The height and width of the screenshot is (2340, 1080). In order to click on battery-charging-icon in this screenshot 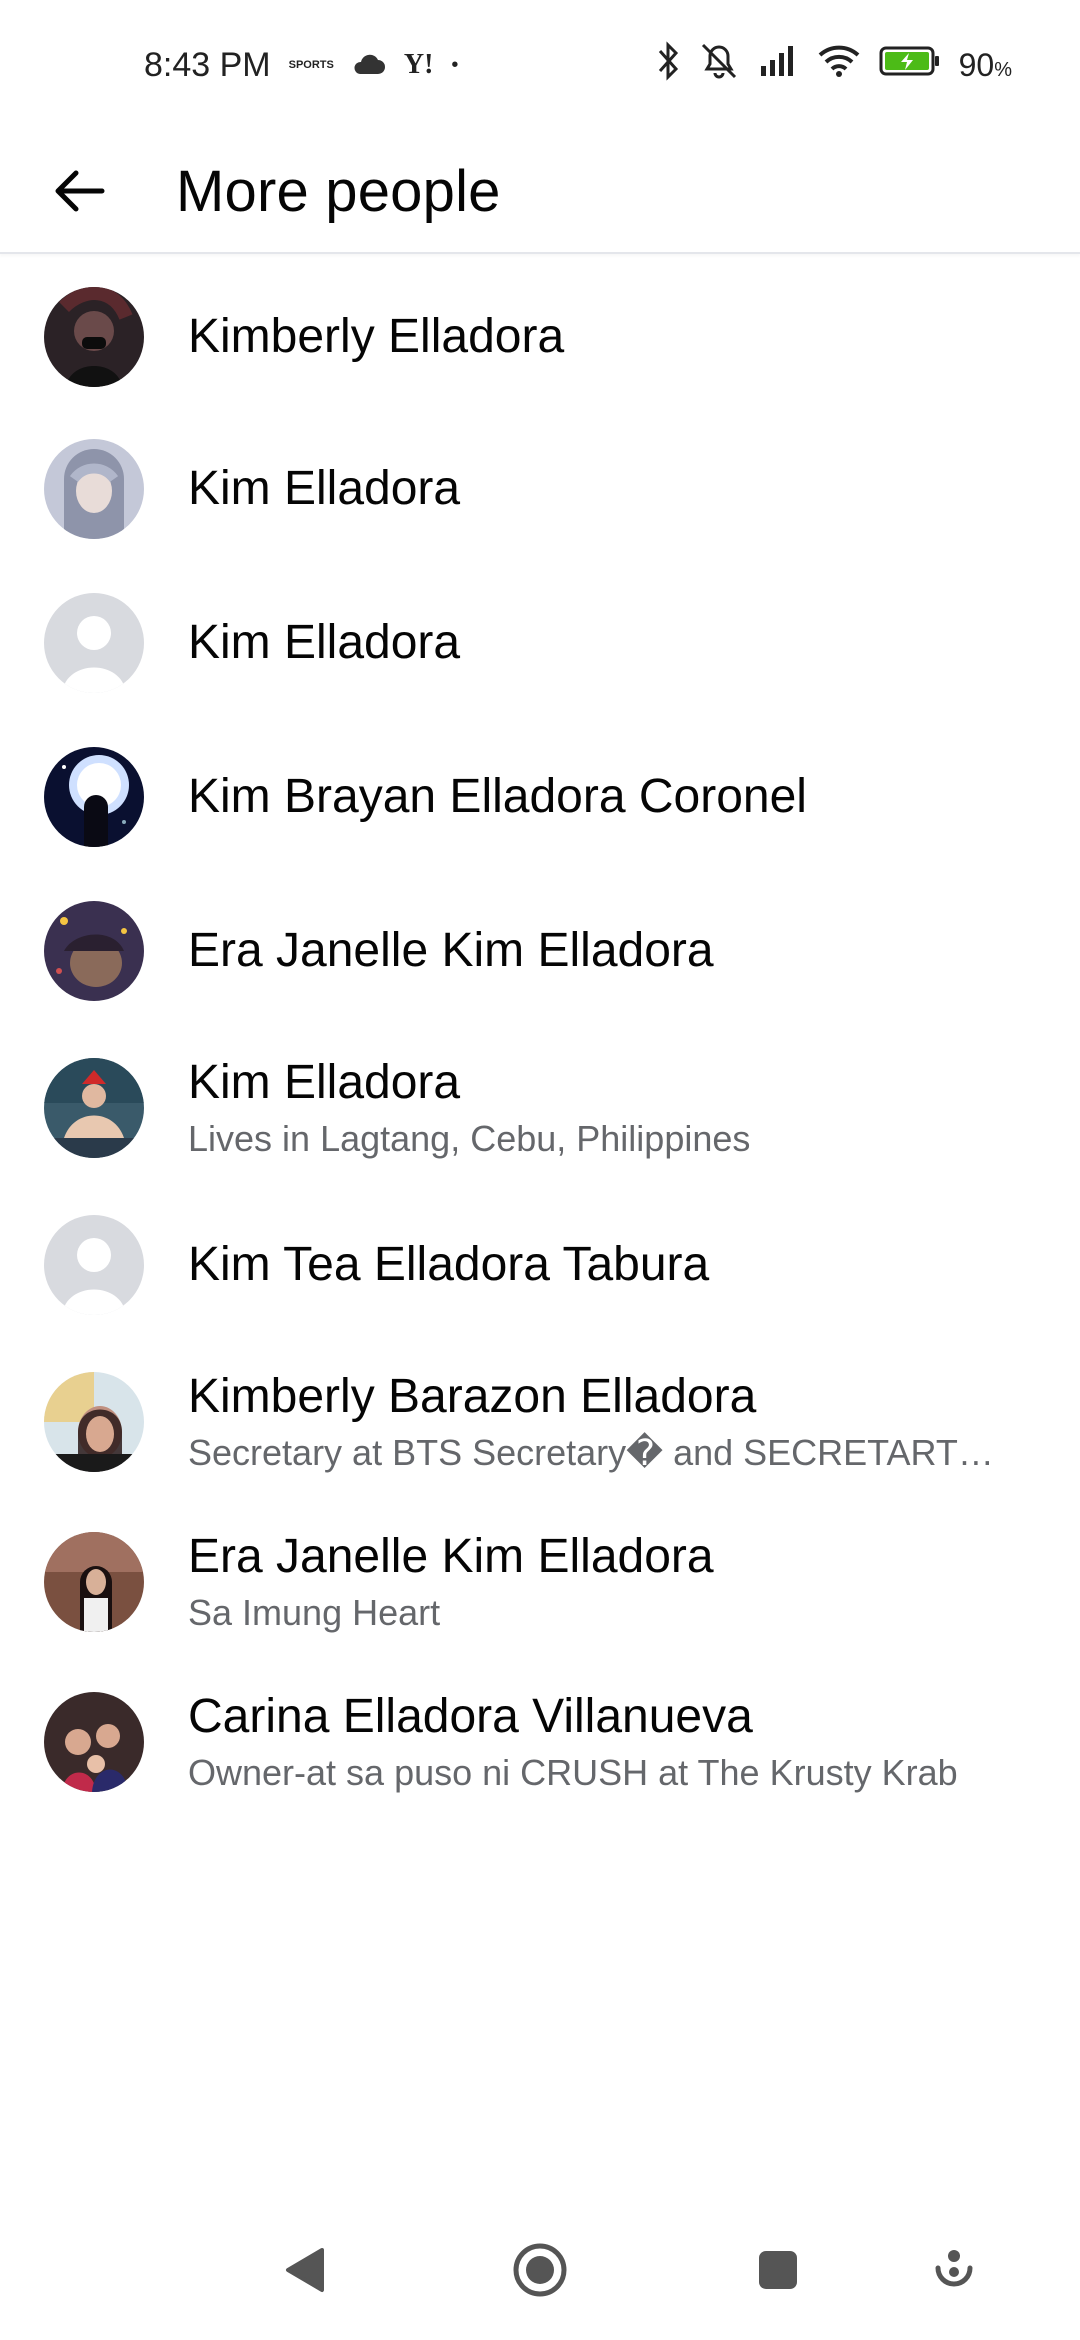, I will do `click(910, 65)`.